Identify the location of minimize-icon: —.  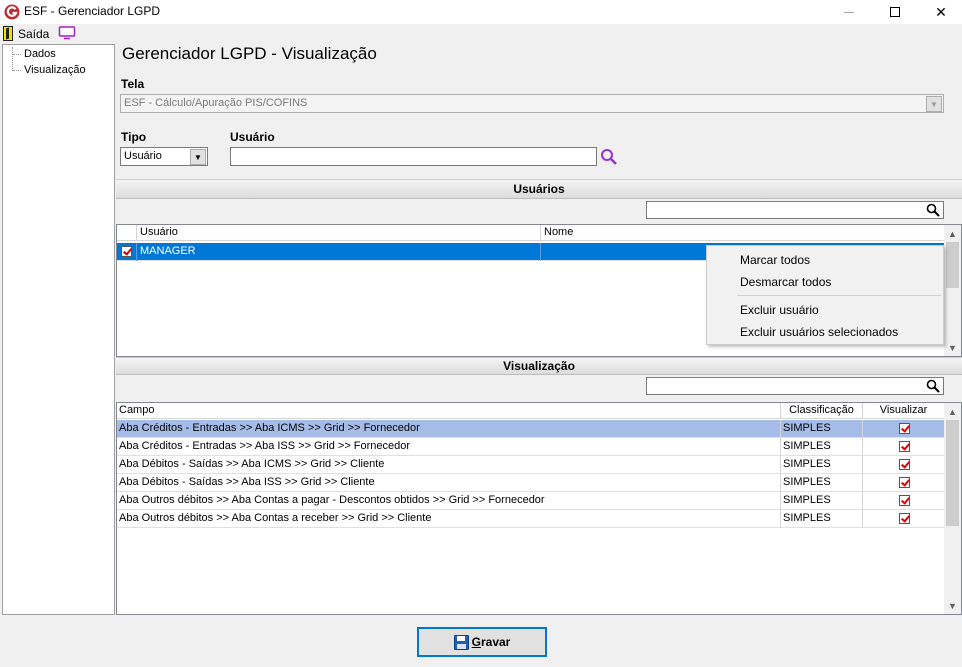
(849, 12).